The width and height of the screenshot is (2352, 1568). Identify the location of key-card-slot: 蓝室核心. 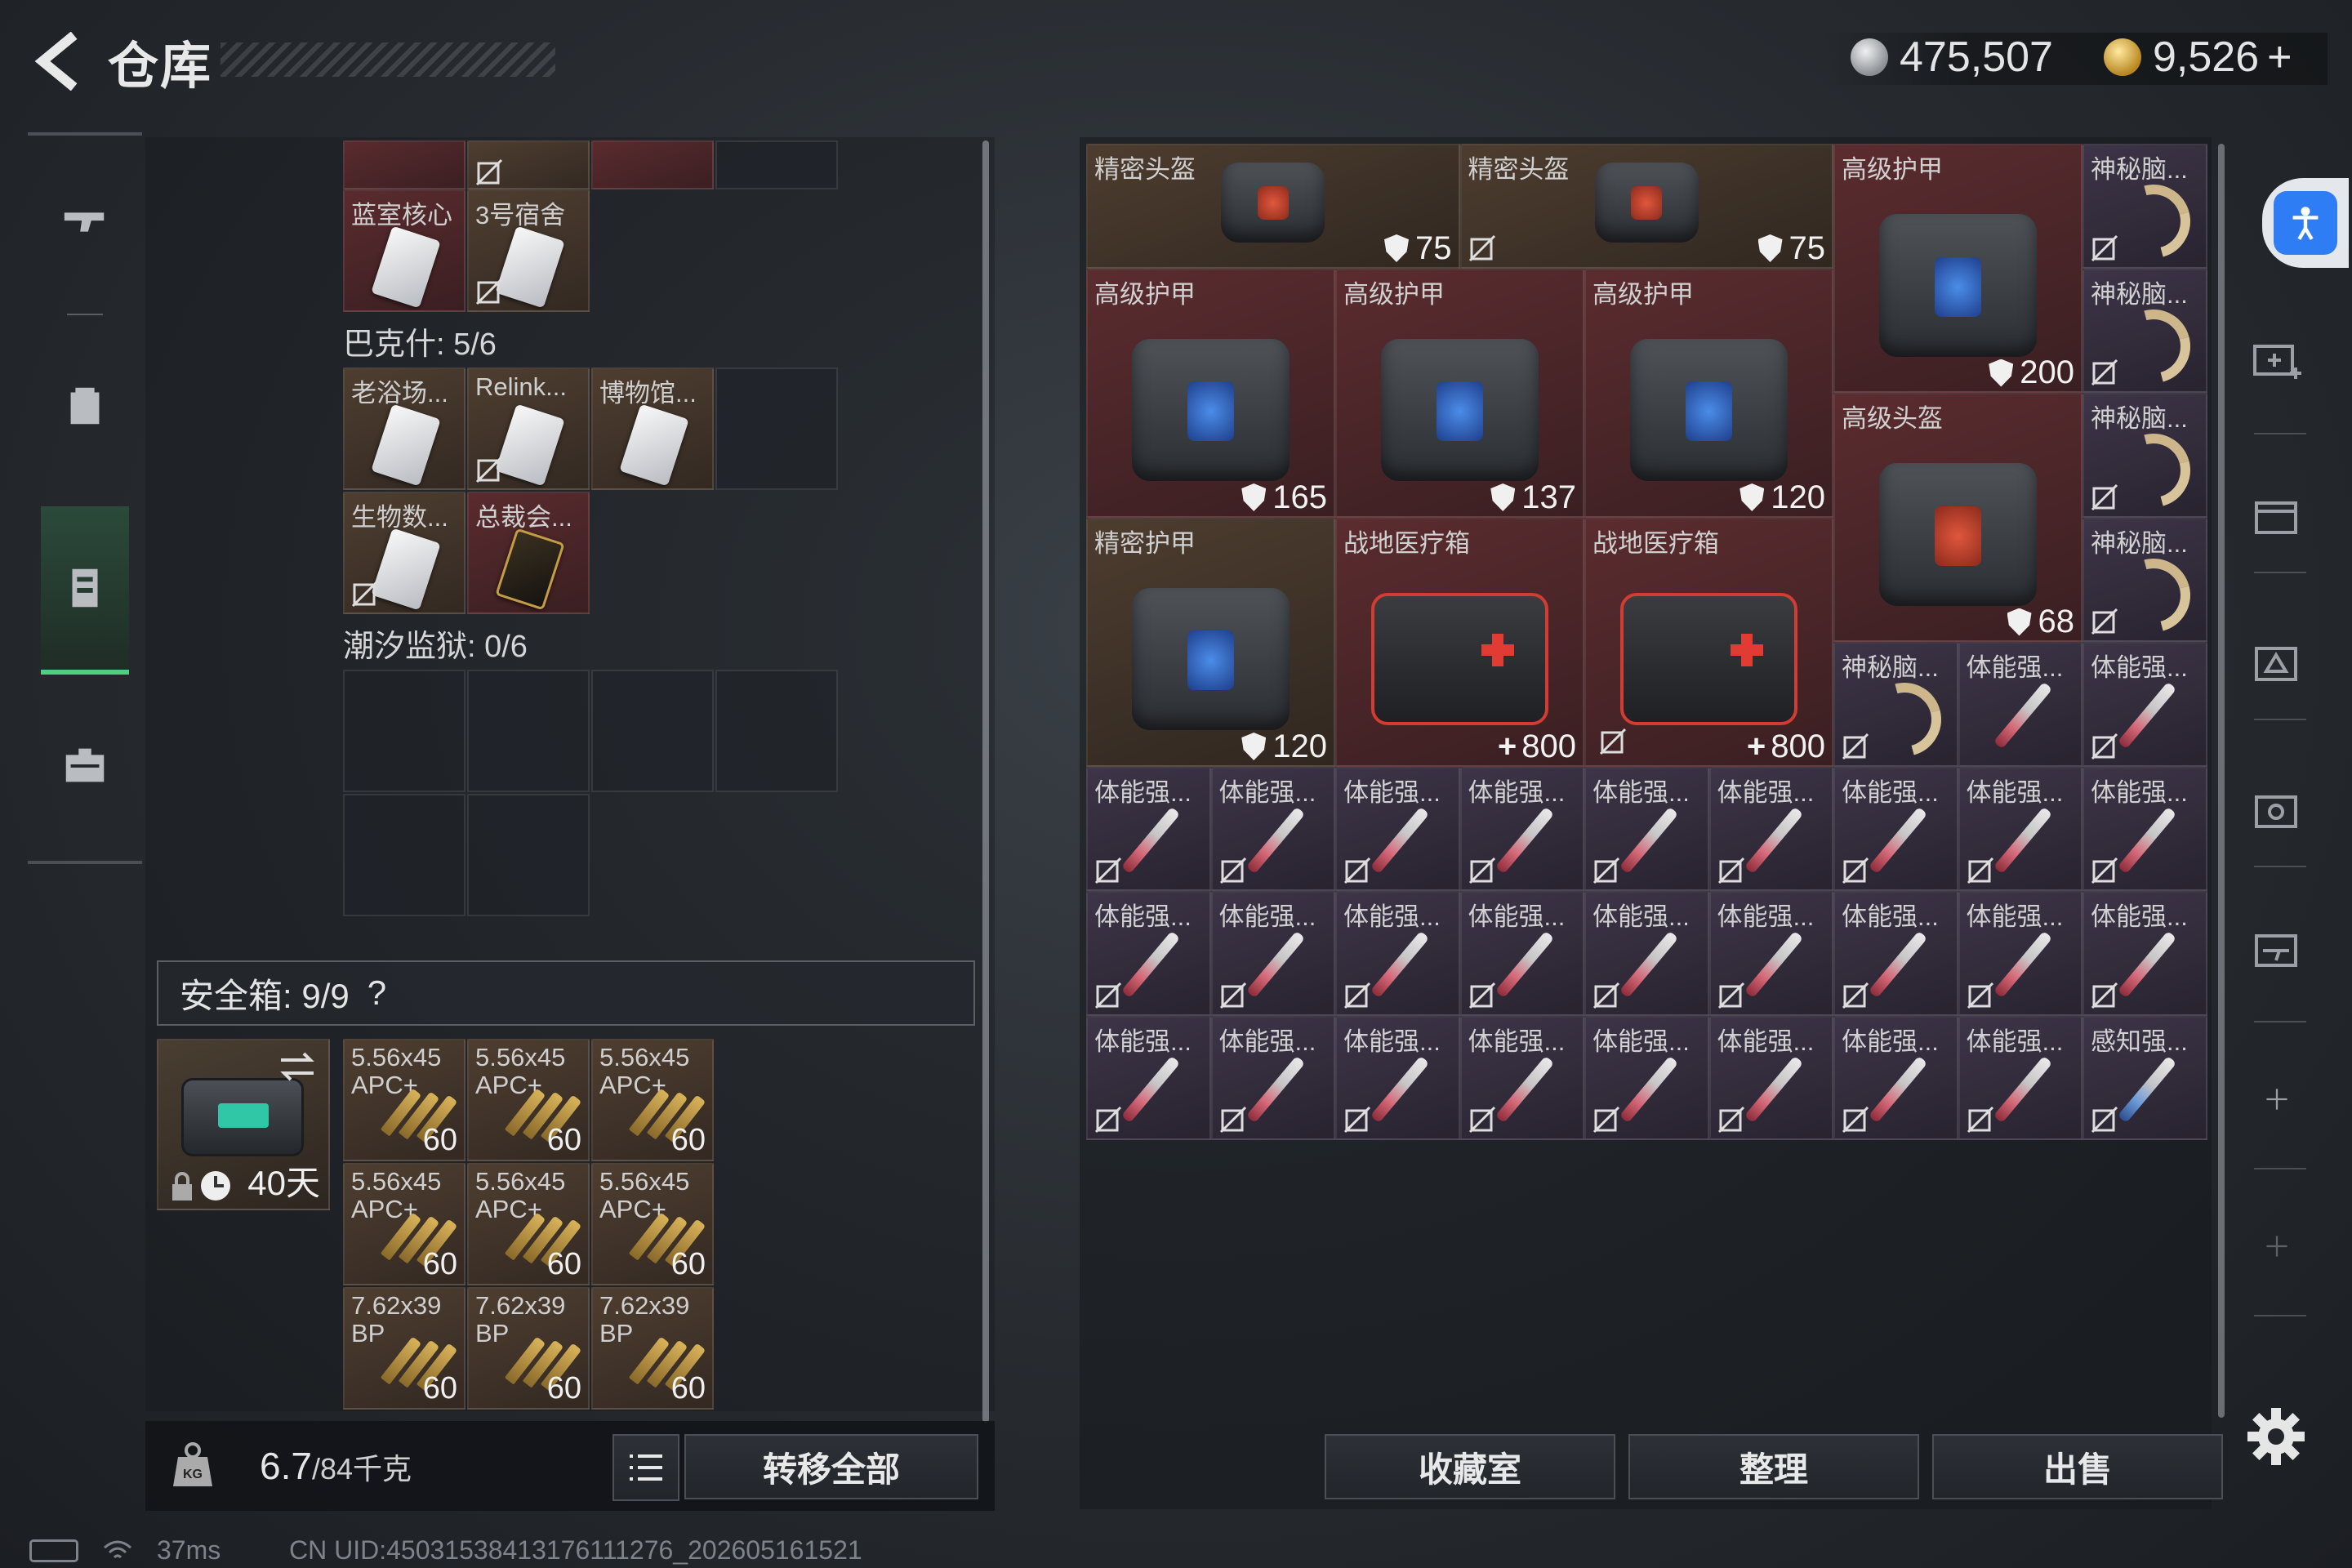
(404, 250).